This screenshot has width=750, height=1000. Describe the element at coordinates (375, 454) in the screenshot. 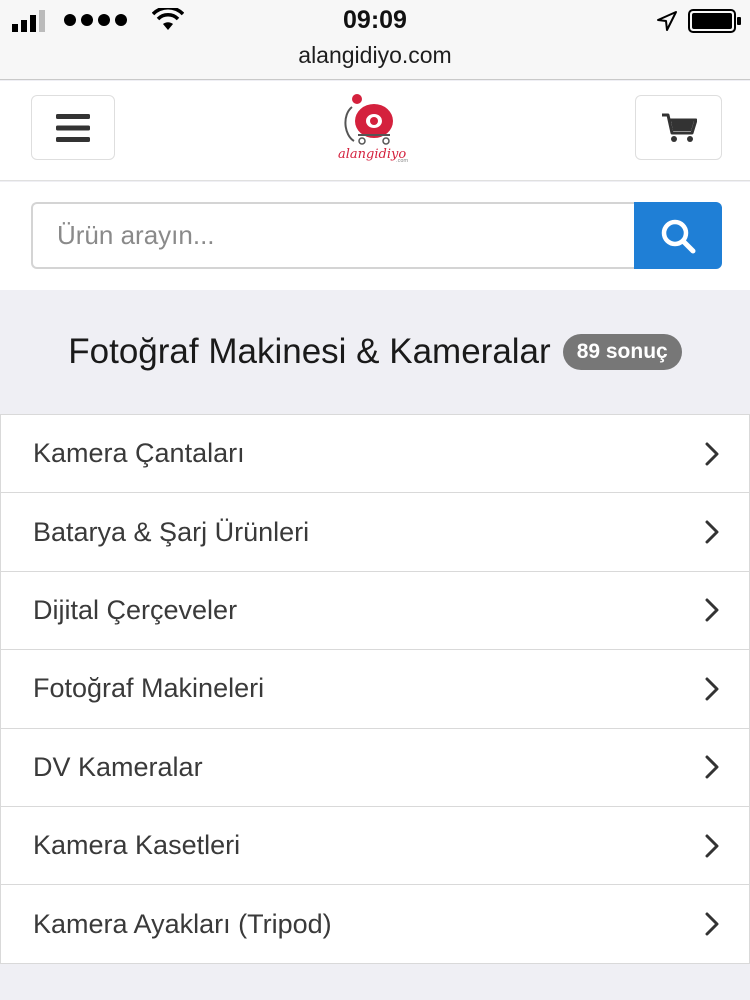

I see `list-item: Kamera Çantaları` at that location.